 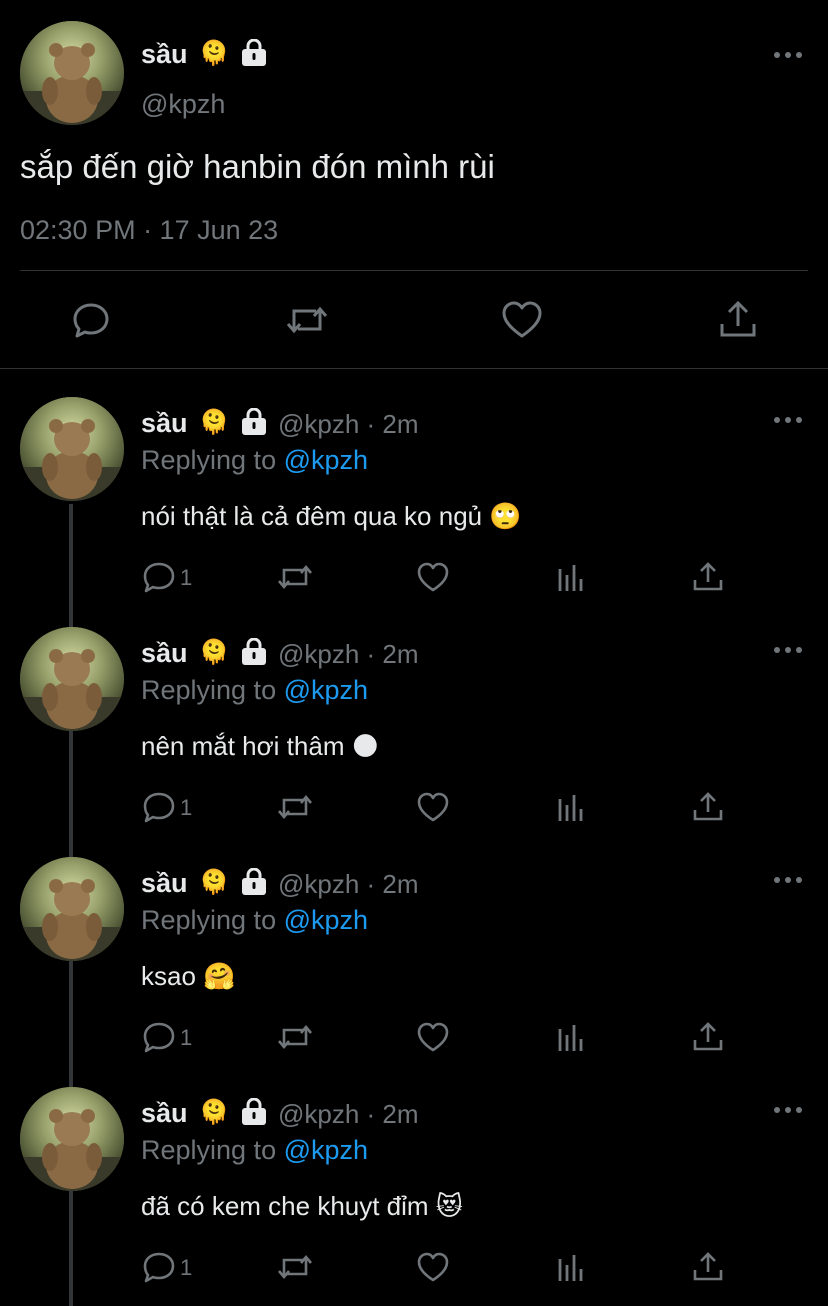 What do you see at coordinates (149, 230) in the screenshot?
I see `tweet-timestamp: 02:30 PM · 17 Jun 23` at bounding box center [149, 230].